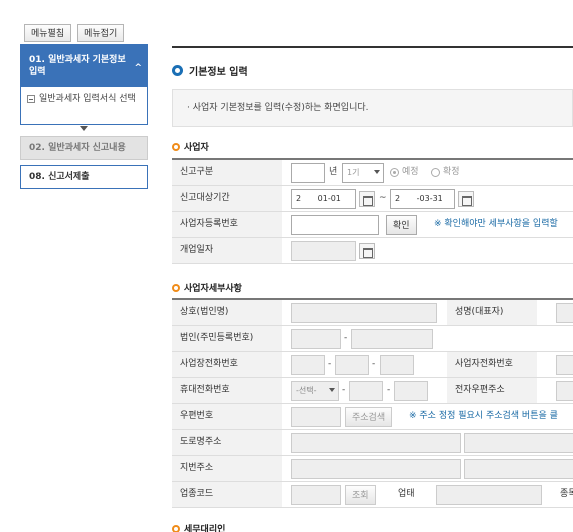 This screenshot has height=532, width=573. I want to click on radio-final-label: 확정, so click(451, 172).